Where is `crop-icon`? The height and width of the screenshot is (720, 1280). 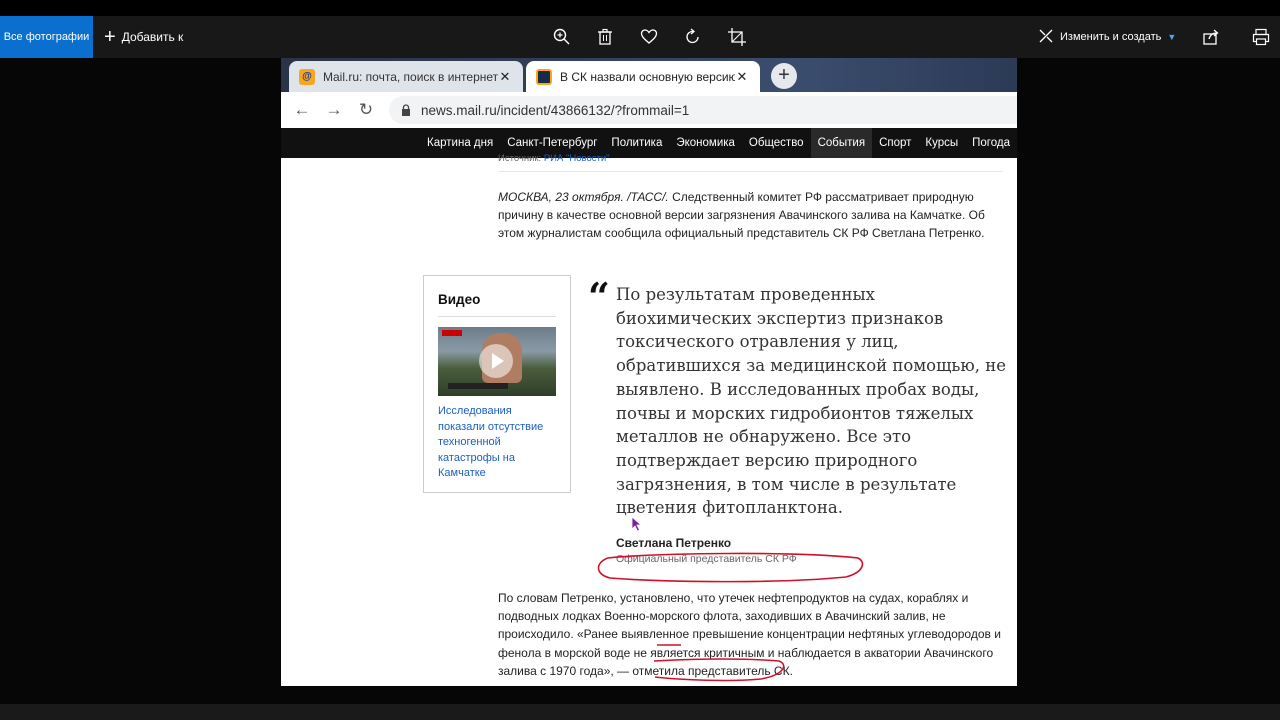 crop-icon is located at coordinates (737, 37).